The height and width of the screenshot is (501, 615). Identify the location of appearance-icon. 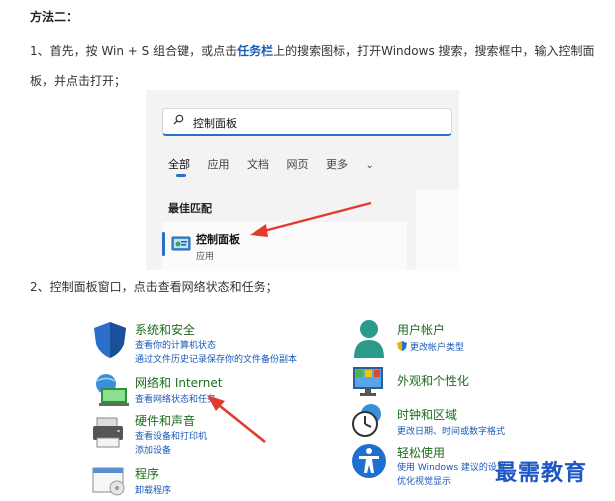
(368, 381).